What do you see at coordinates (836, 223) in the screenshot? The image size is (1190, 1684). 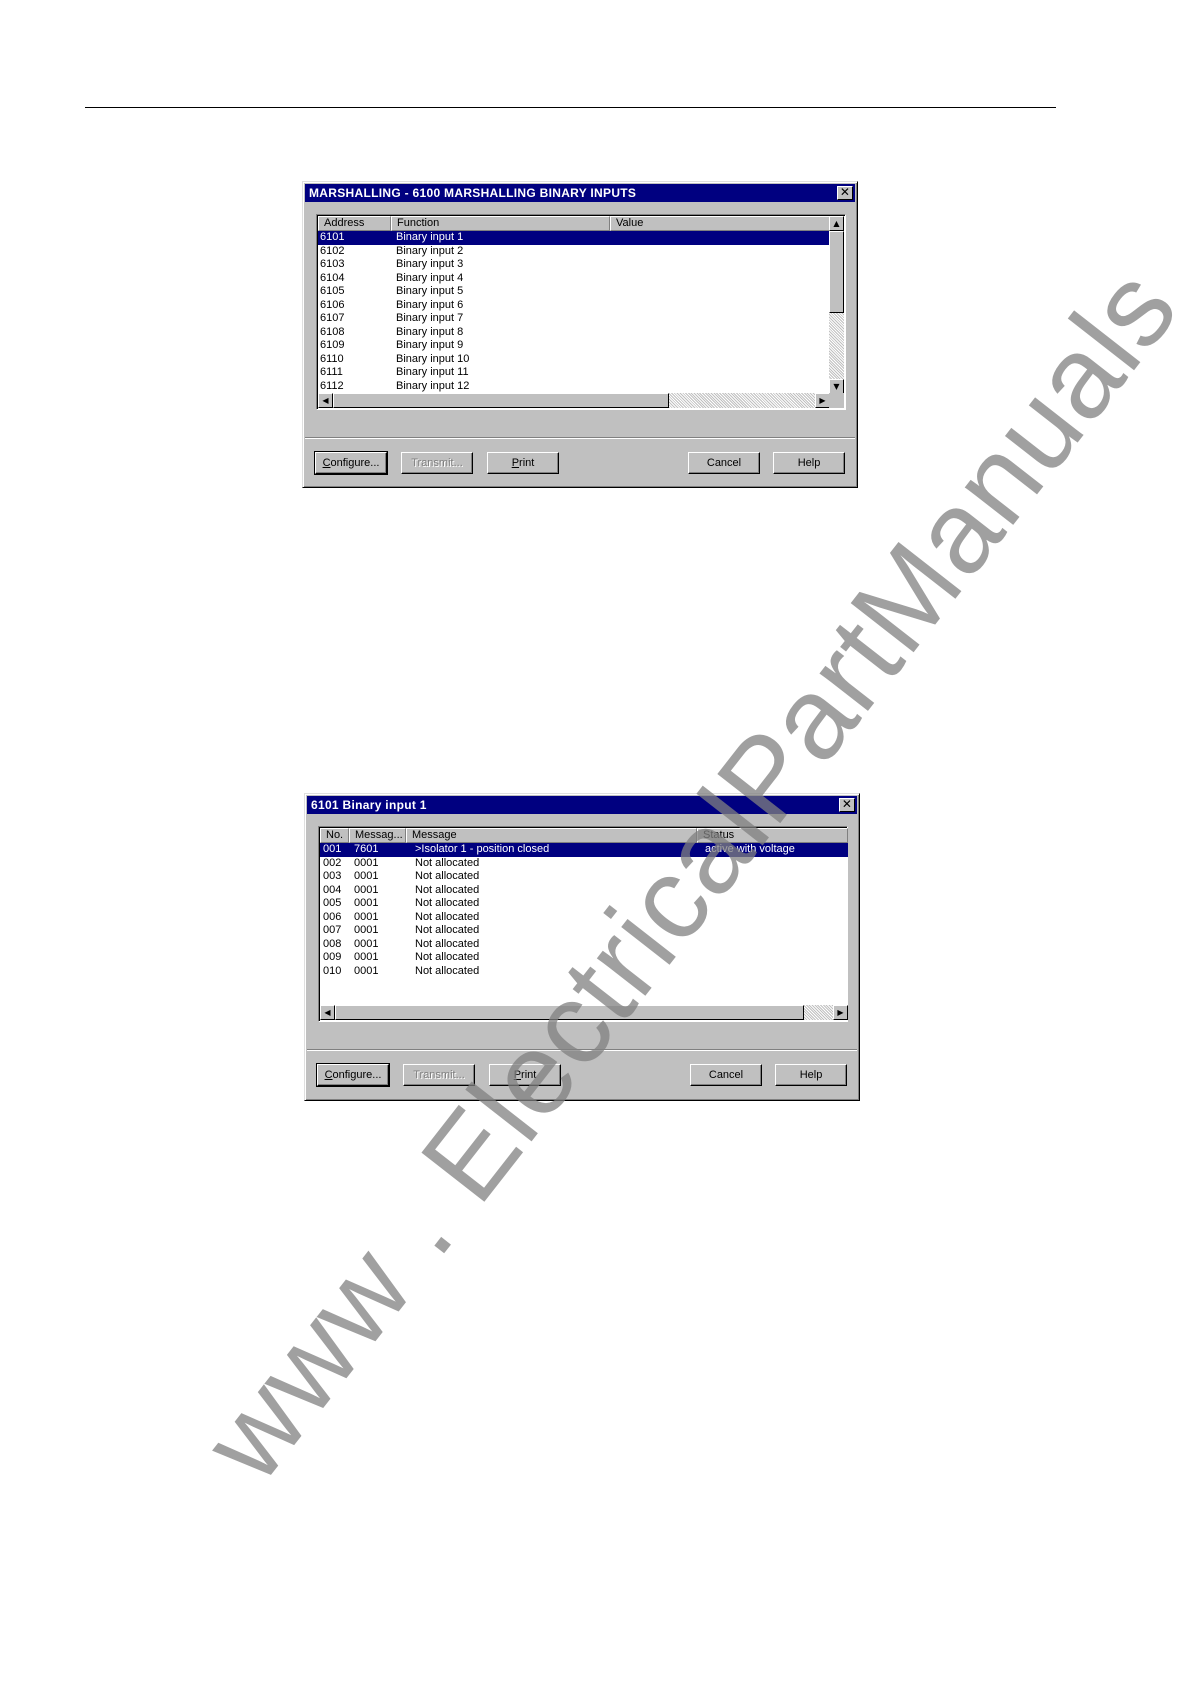 I see `scroll-up-icon: ▲` at bounding box center [836, 223].